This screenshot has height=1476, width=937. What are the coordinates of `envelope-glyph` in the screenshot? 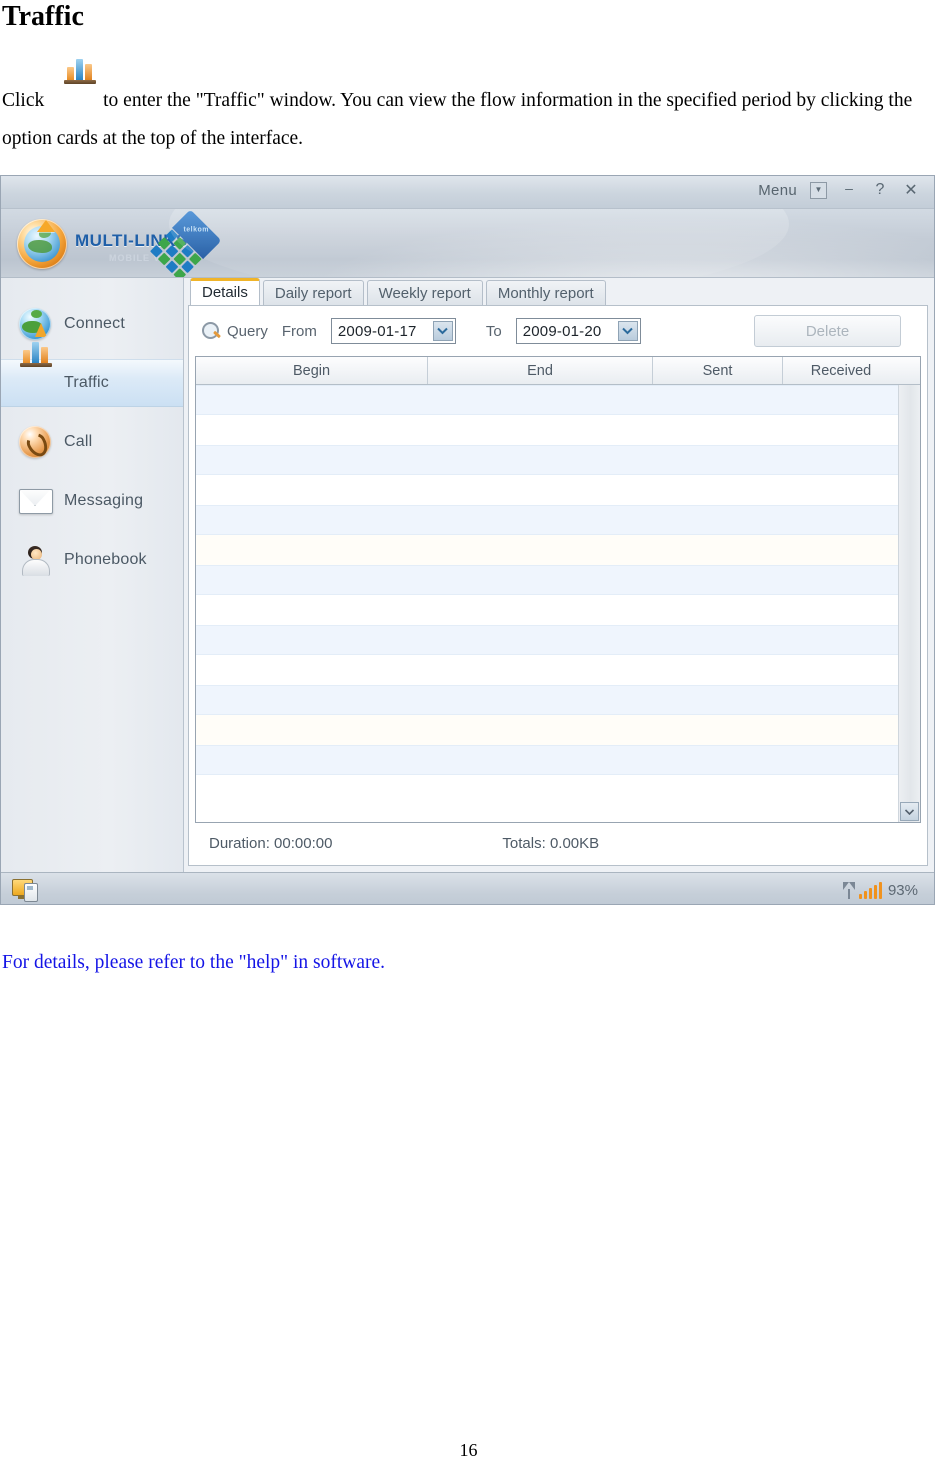 It's located at (36, 501).